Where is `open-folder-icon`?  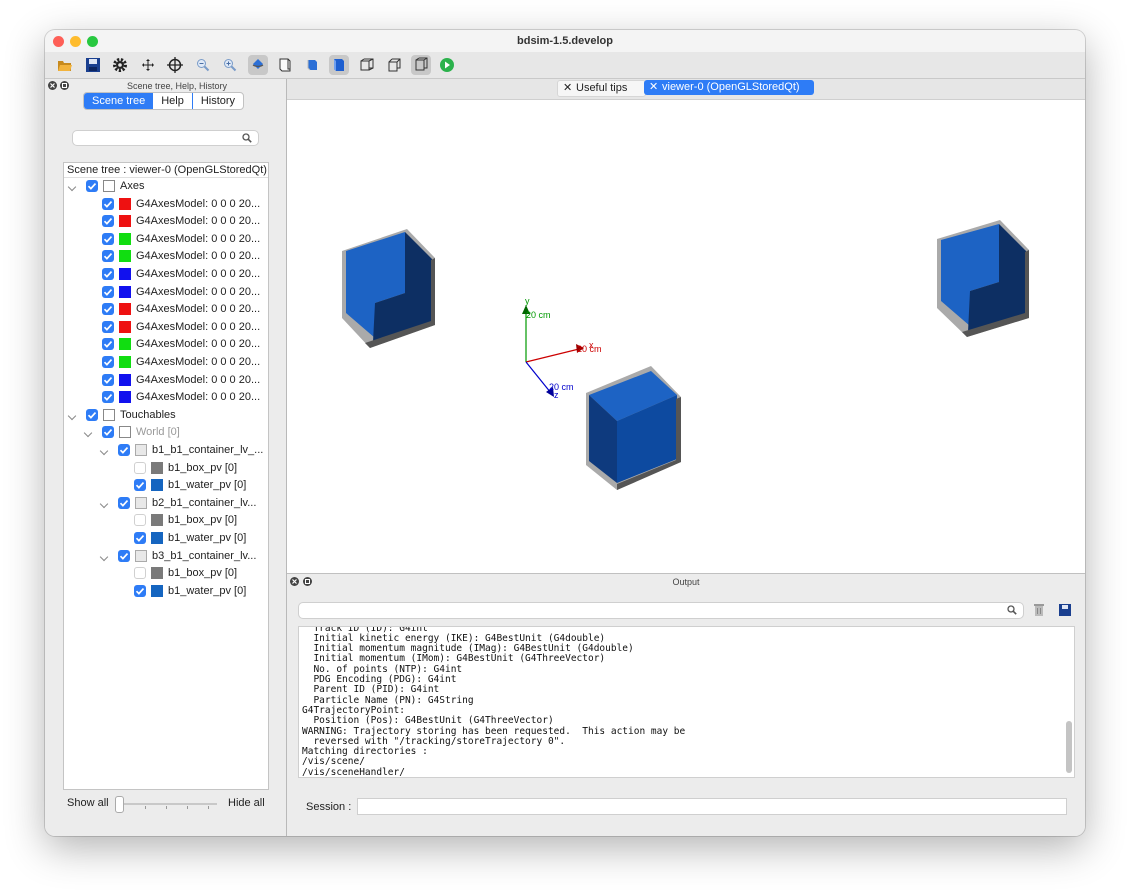
open-folder-icon is located at coordinates (65, 65).